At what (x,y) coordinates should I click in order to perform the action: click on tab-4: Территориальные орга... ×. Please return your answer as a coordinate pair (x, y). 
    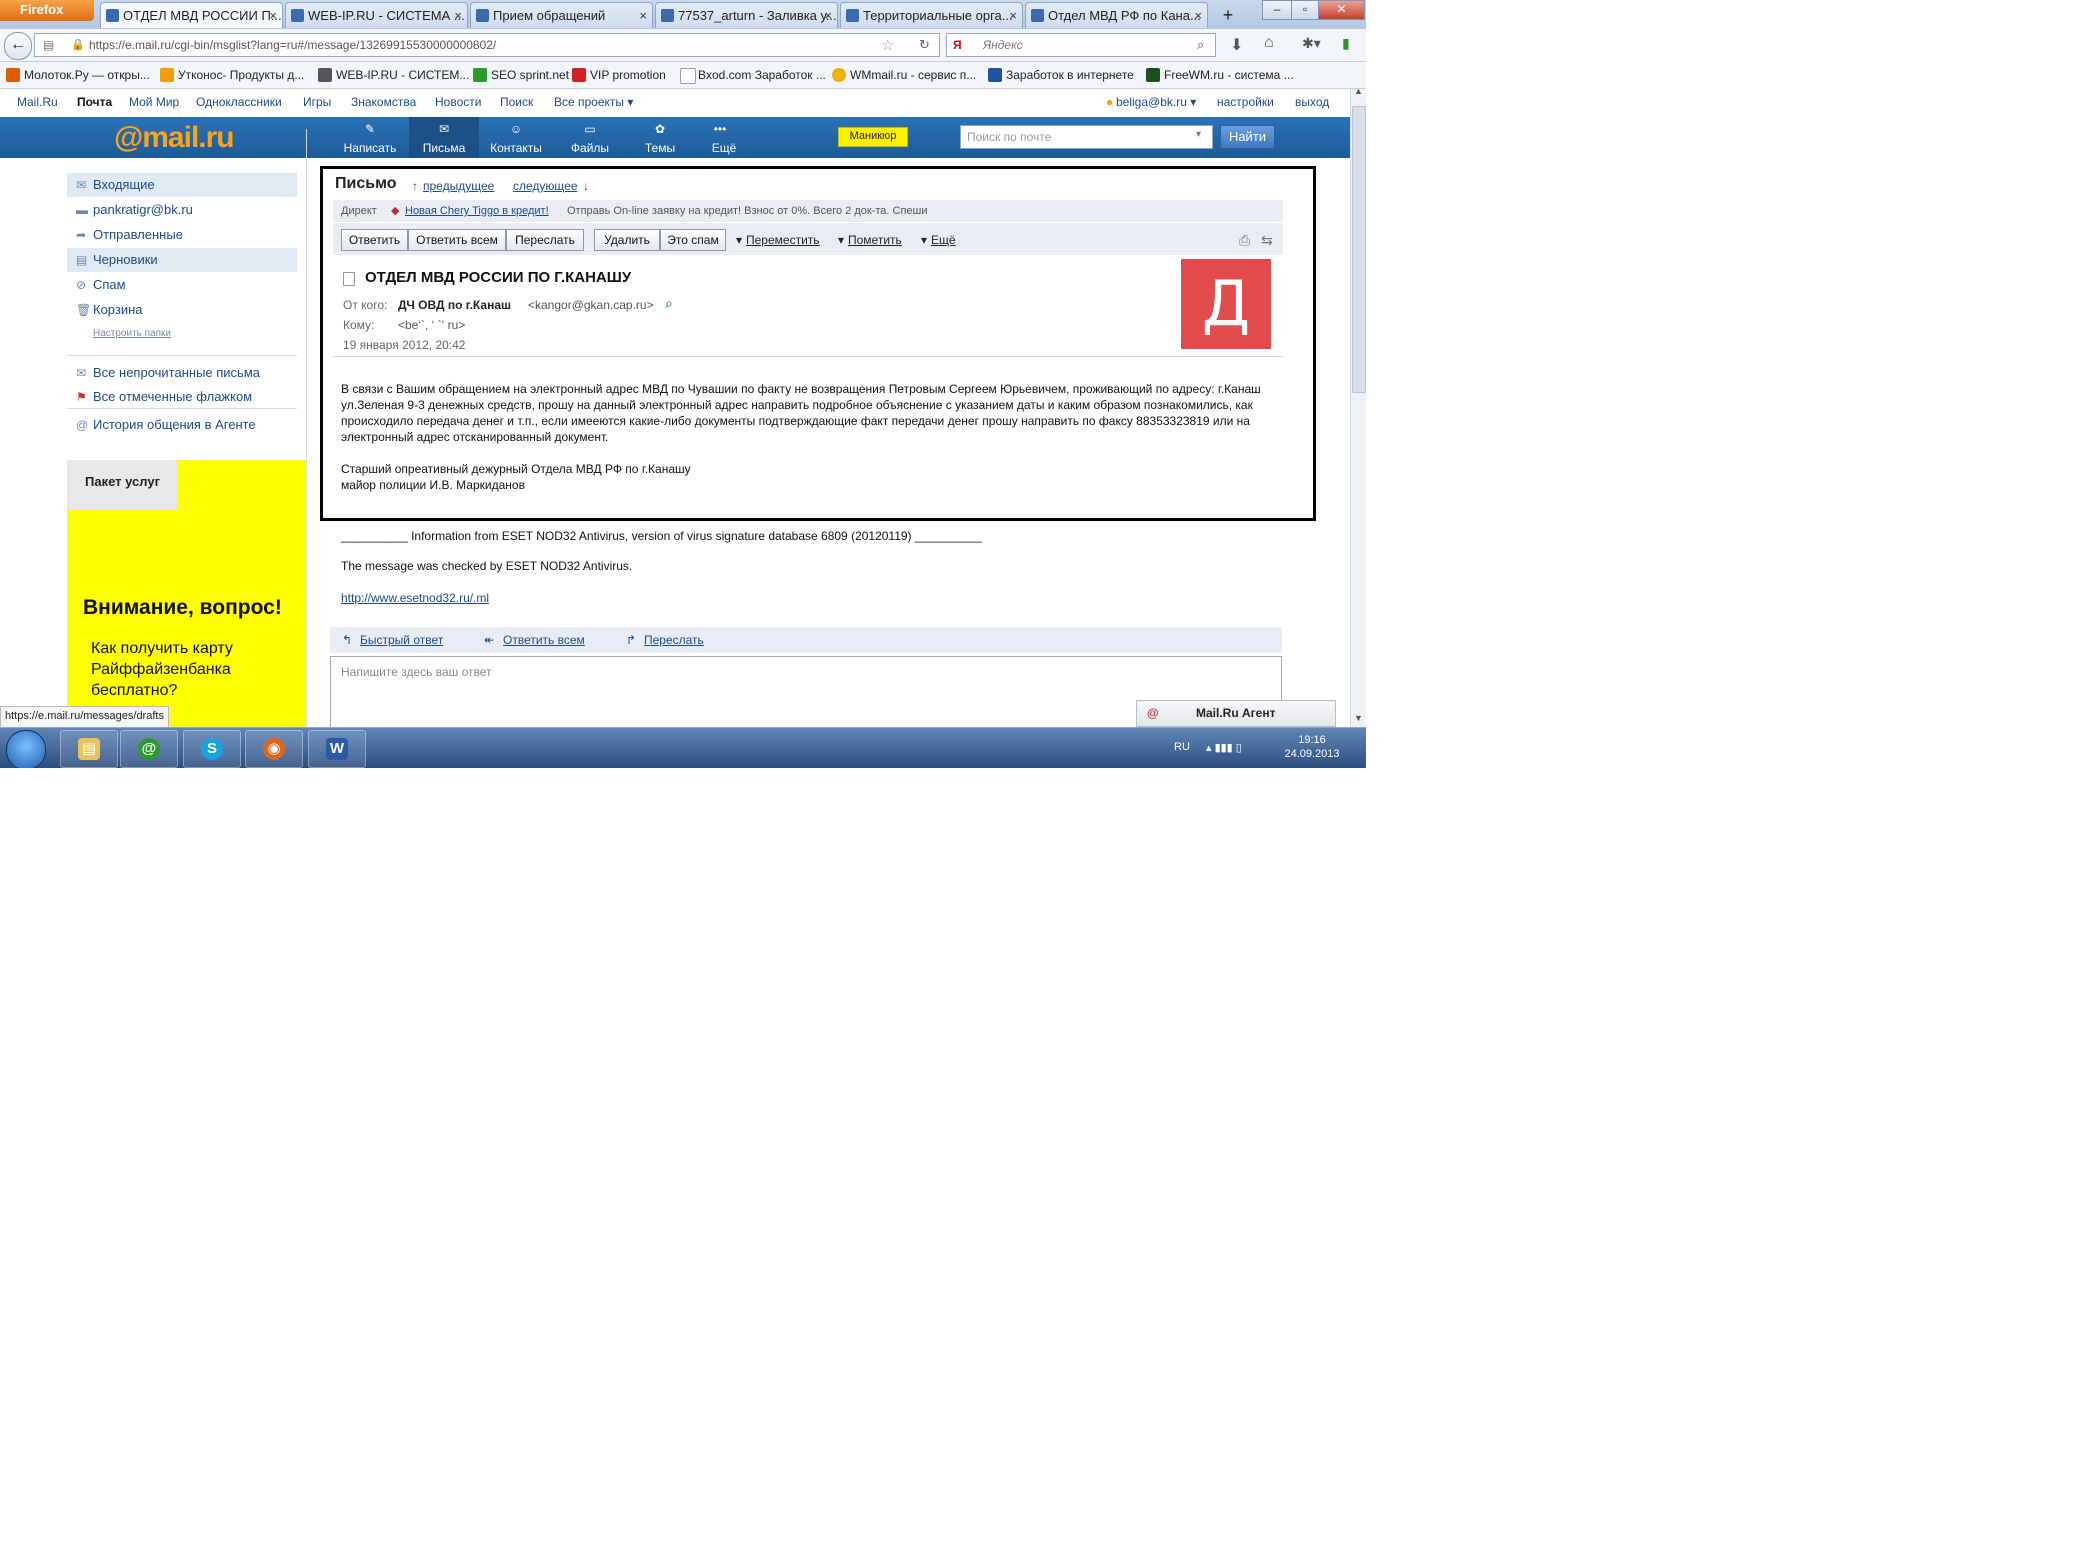
    Looking at the image, I should click on (931, 15).